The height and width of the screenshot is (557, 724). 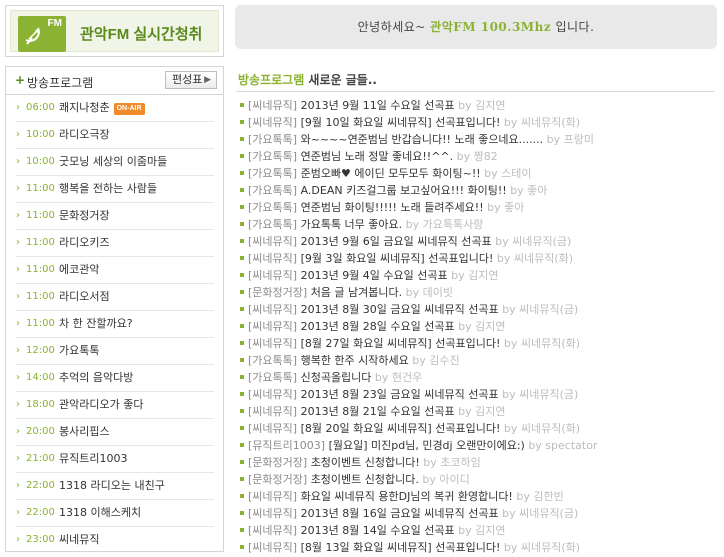 What do you see at coordinates (374, 275) in the screenshot?
I see `post-title: 2013년 9월 4일 수요일 선곡표` at bounding box center [374, 275].